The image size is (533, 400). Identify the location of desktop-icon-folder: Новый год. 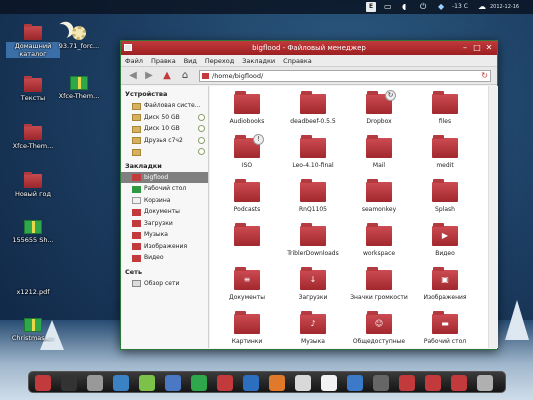
(33, 185).